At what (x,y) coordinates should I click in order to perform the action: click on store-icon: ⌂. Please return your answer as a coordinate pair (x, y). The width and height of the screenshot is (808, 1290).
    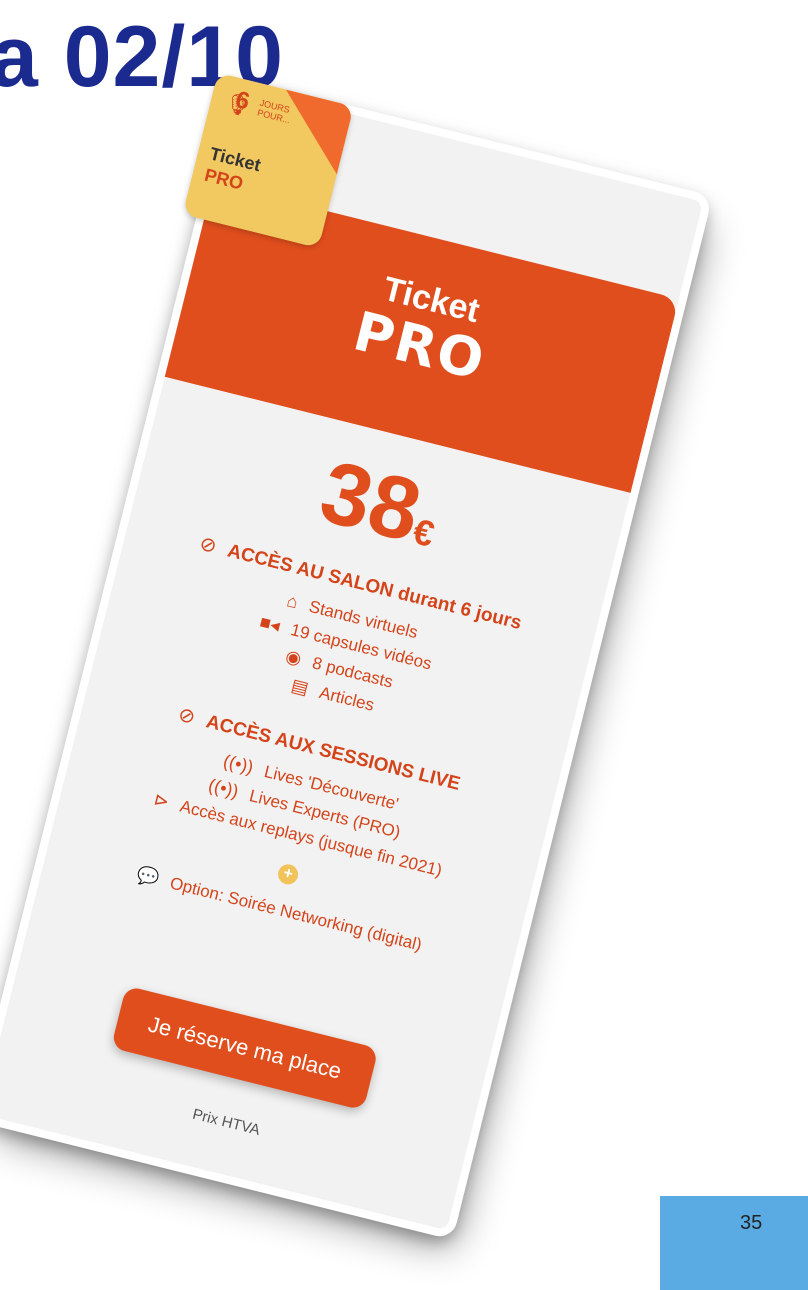
    Looking at the image, I should click on (292, 601).